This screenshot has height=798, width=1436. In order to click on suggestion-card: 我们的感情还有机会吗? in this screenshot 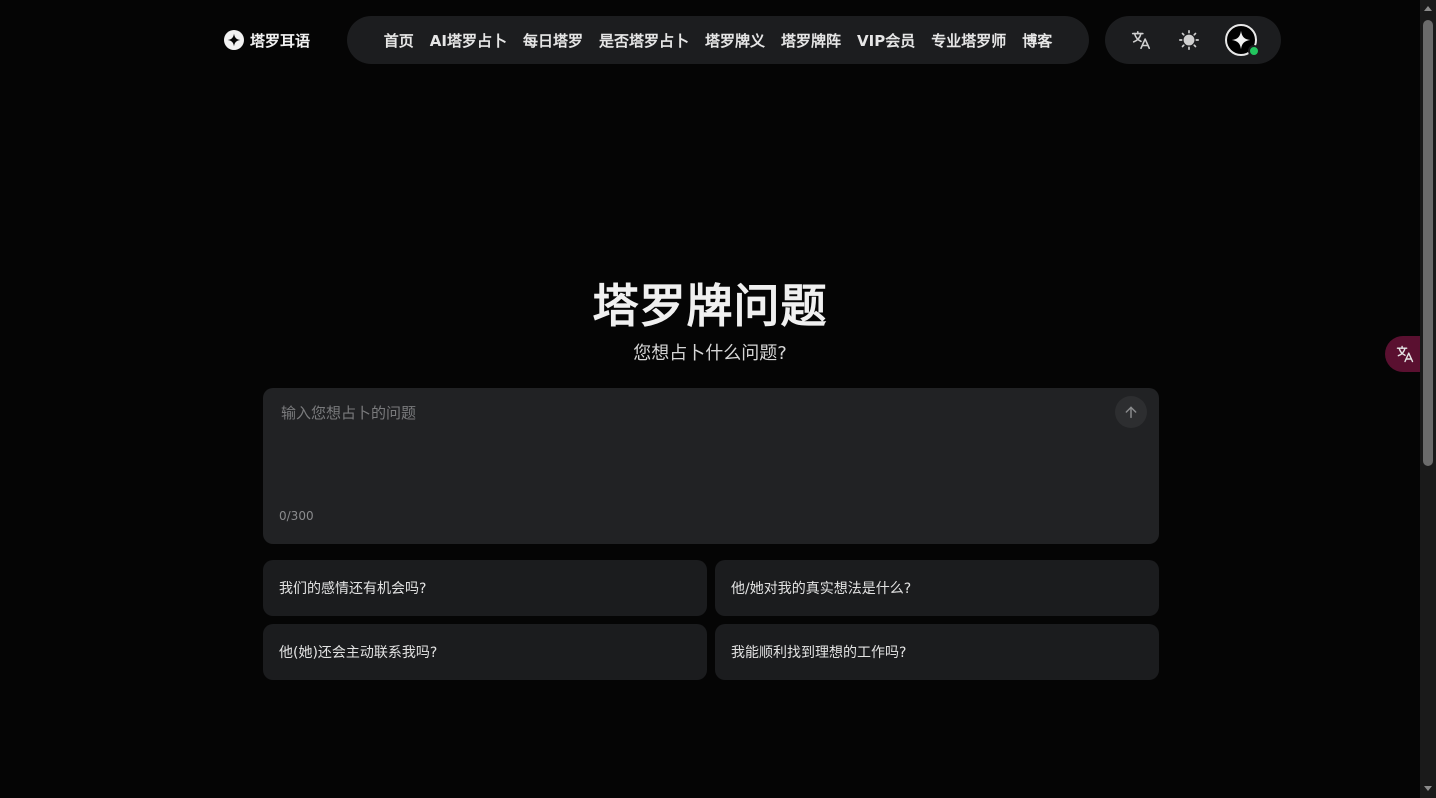, I will do `click(485, 588)`.